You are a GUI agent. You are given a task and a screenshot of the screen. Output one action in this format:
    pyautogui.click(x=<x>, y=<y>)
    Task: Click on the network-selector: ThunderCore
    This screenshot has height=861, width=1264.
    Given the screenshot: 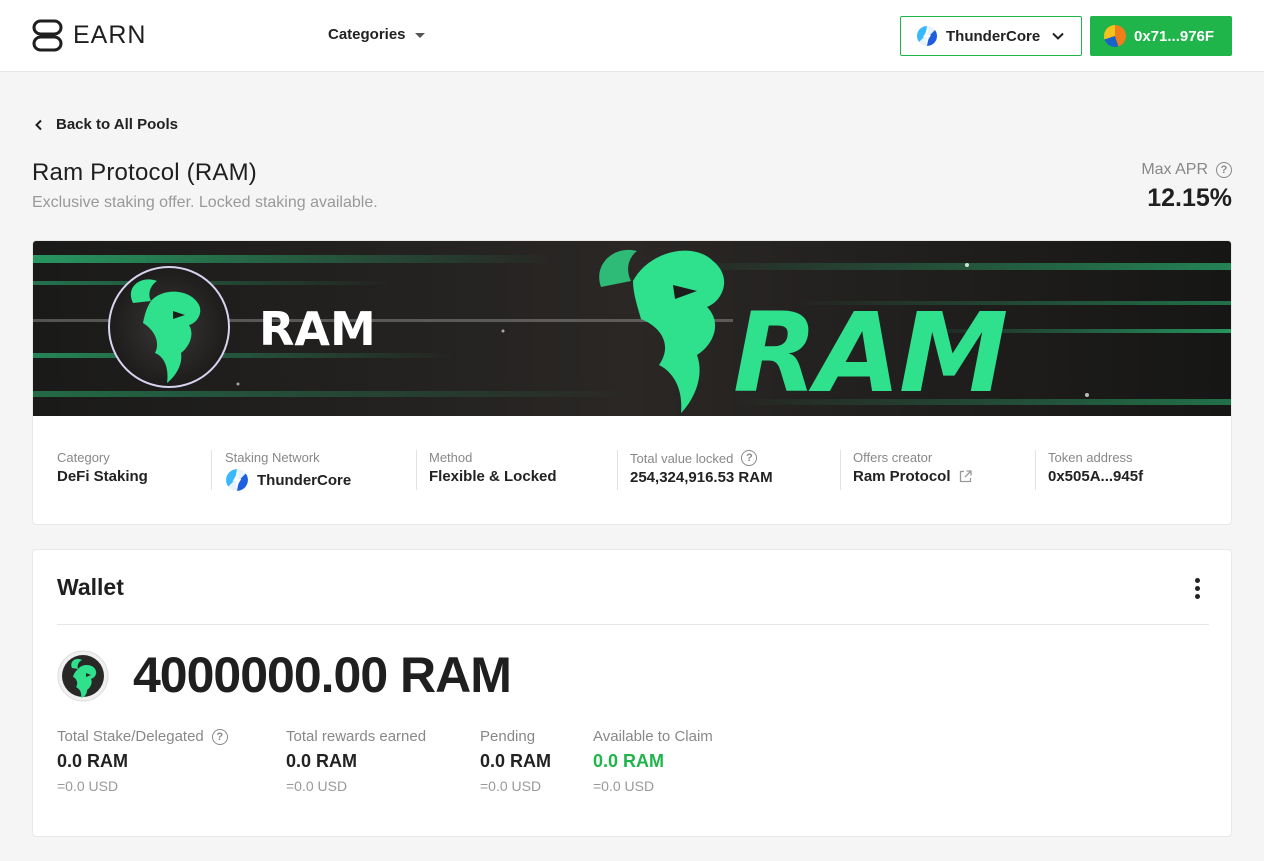 What is the action you would take?
    pyautogui.click(x=991, y=36)
    